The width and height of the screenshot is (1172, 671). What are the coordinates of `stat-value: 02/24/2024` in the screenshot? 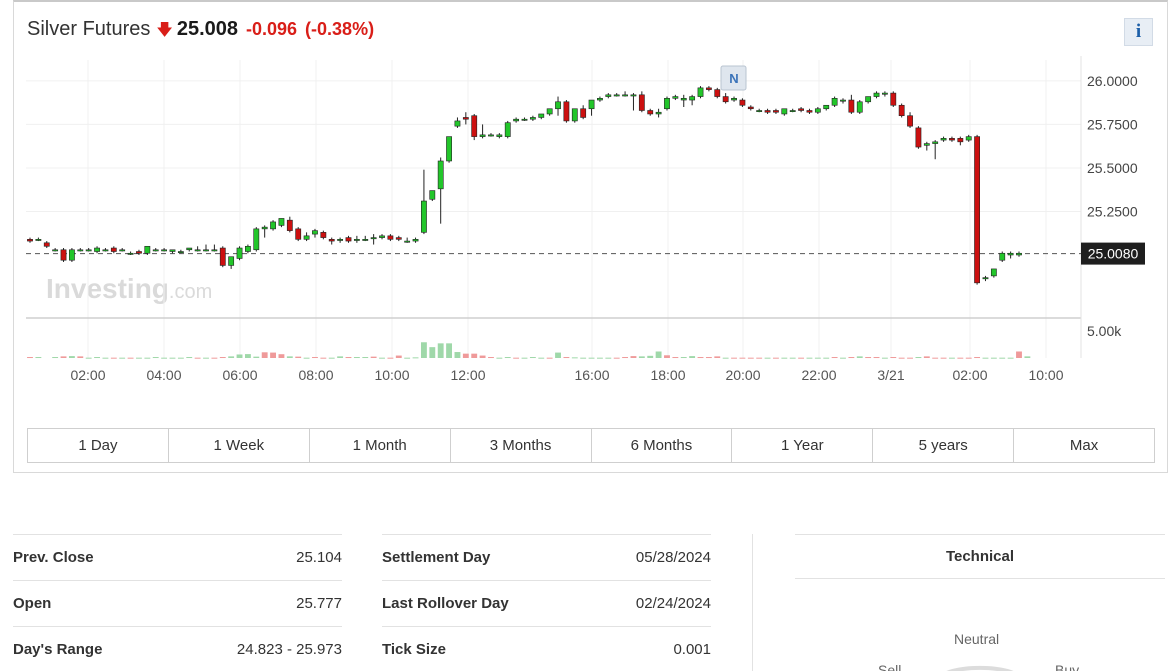 It's located at (673, 603).